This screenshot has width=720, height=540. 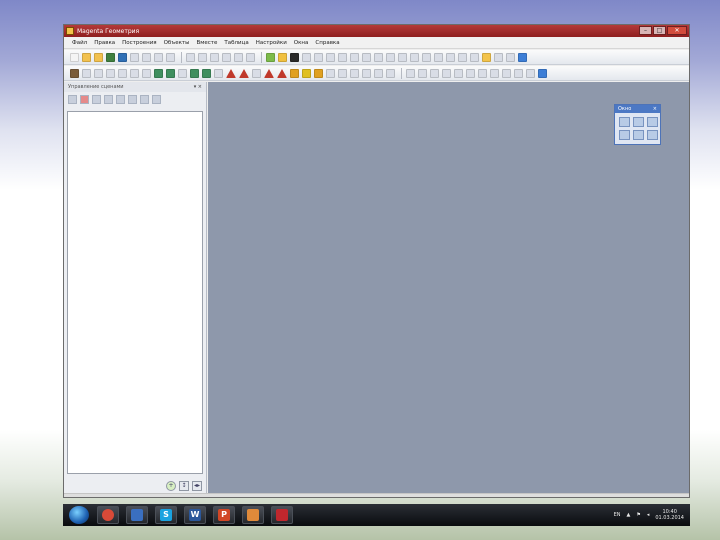 I want to click on duplicate-scene-icon, so click(x=132, y=99).